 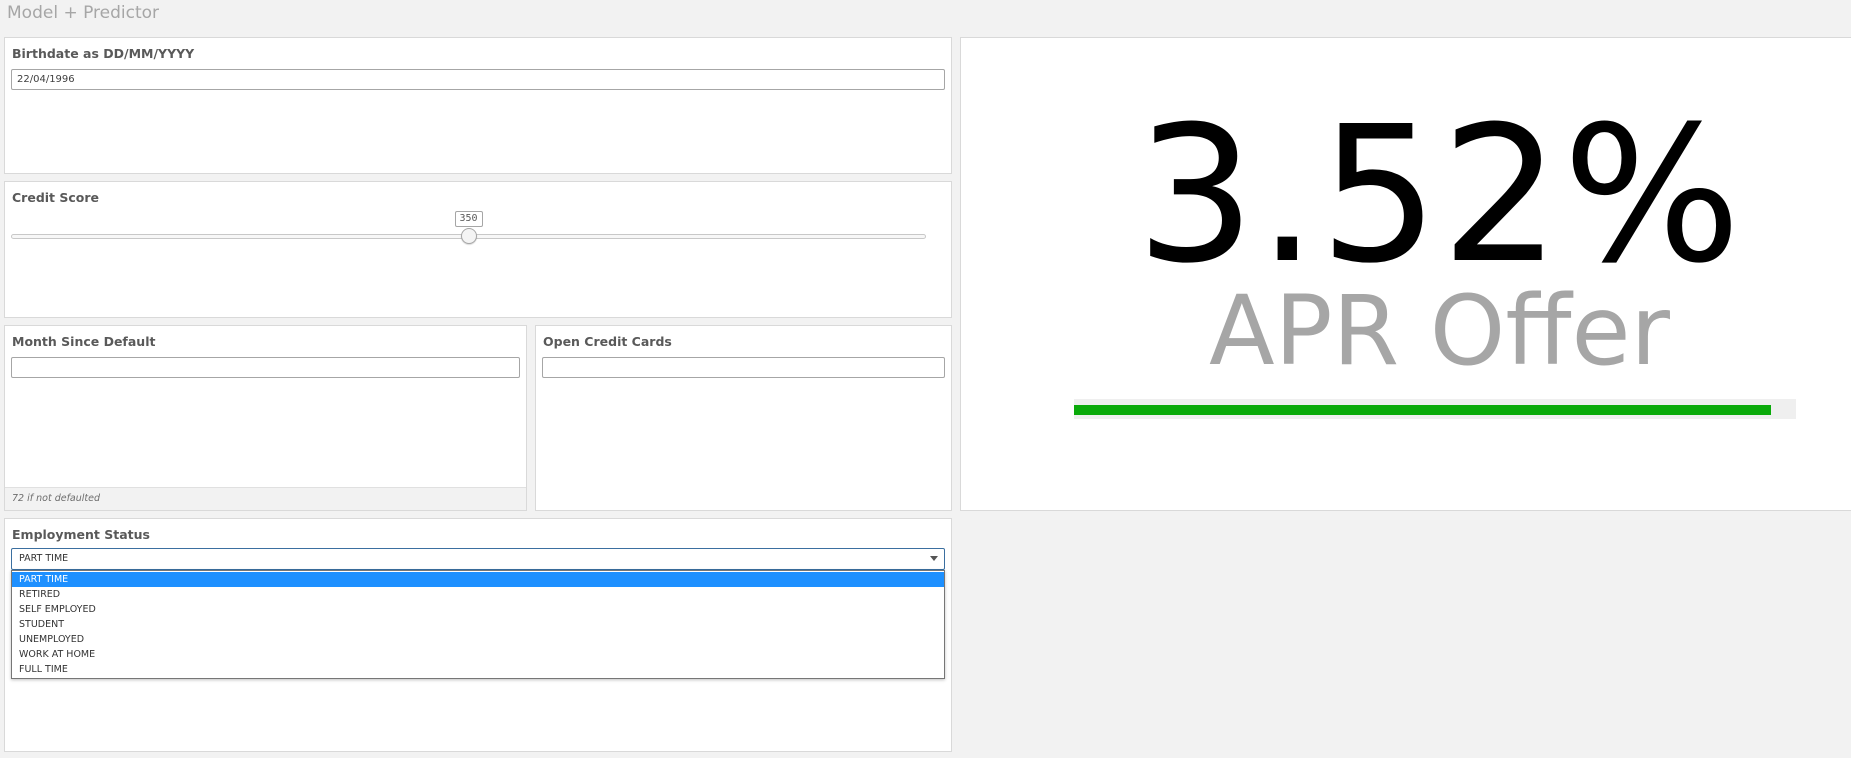 What do you see at coordinates (743, 367) in the screenshot?
I see `open-credit-cards-input` at bounding box center [743, 367].